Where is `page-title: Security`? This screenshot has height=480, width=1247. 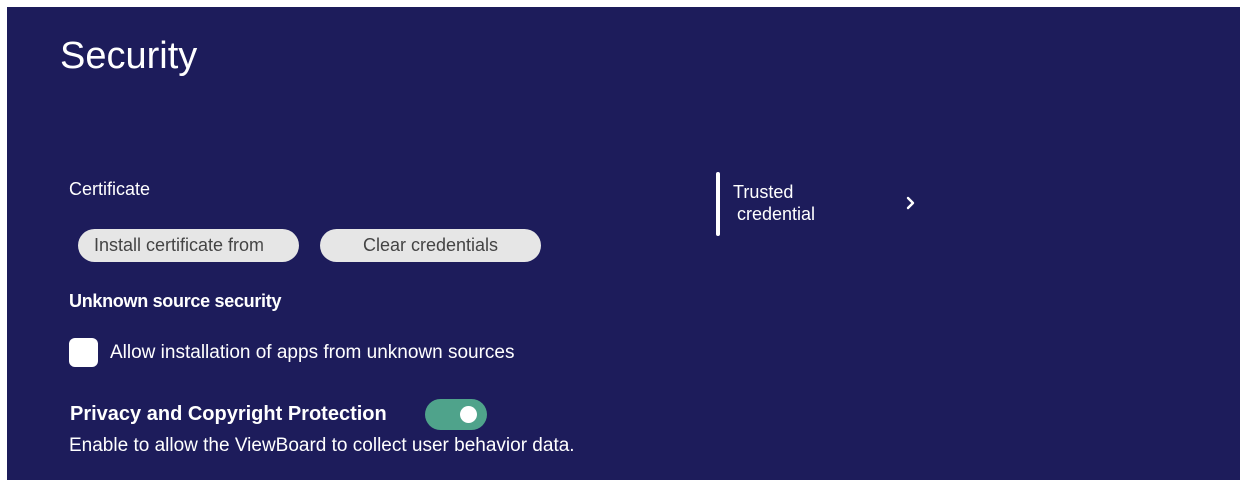
page-title: Security is located at coordinates (129, 56).